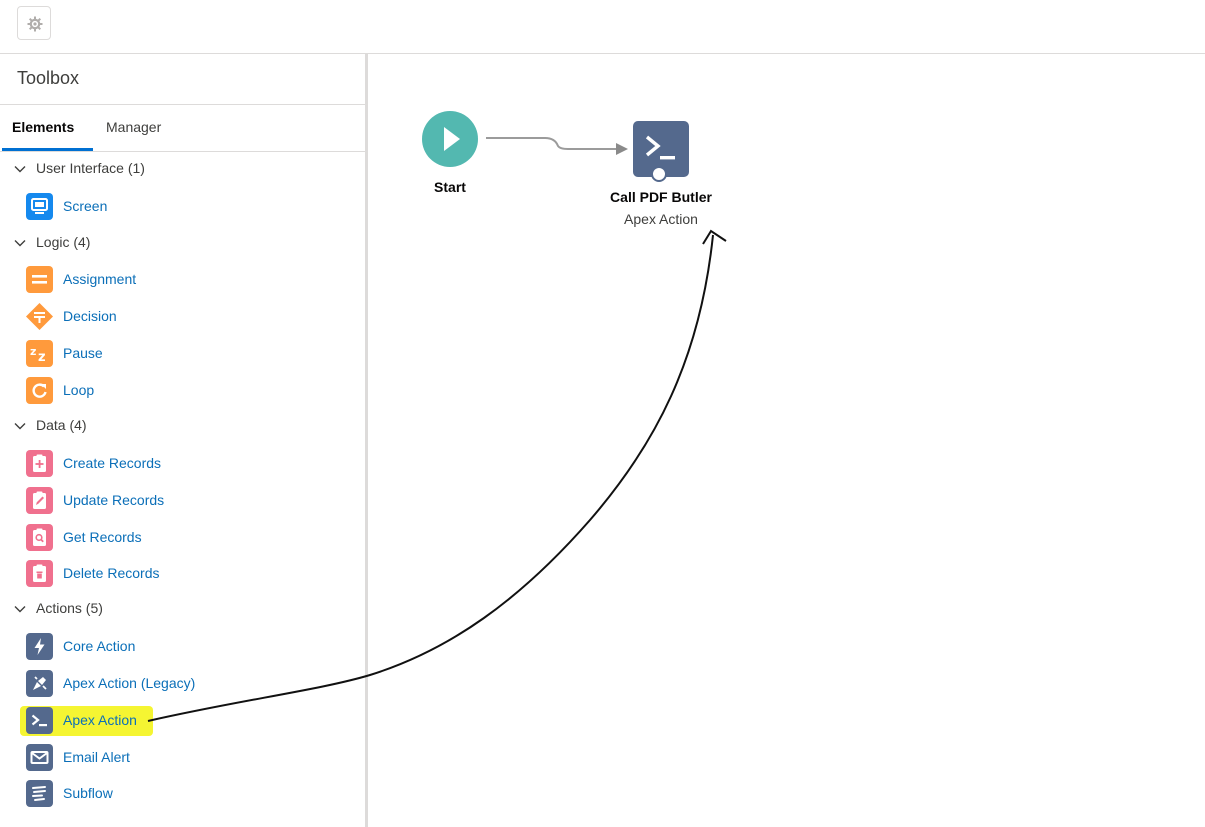 This screenshot has width=1205, height=827. I want to click on node-subtitle: Apex Action, so click(661, 219).